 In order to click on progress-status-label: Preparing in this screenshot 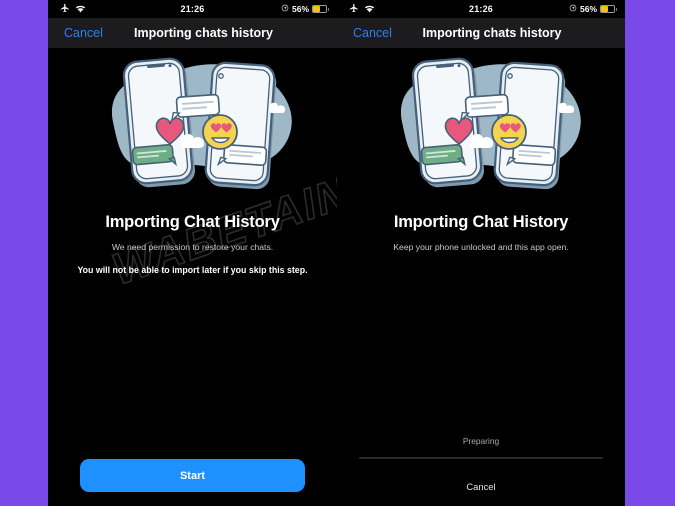, I will do `click(481, 440)`.